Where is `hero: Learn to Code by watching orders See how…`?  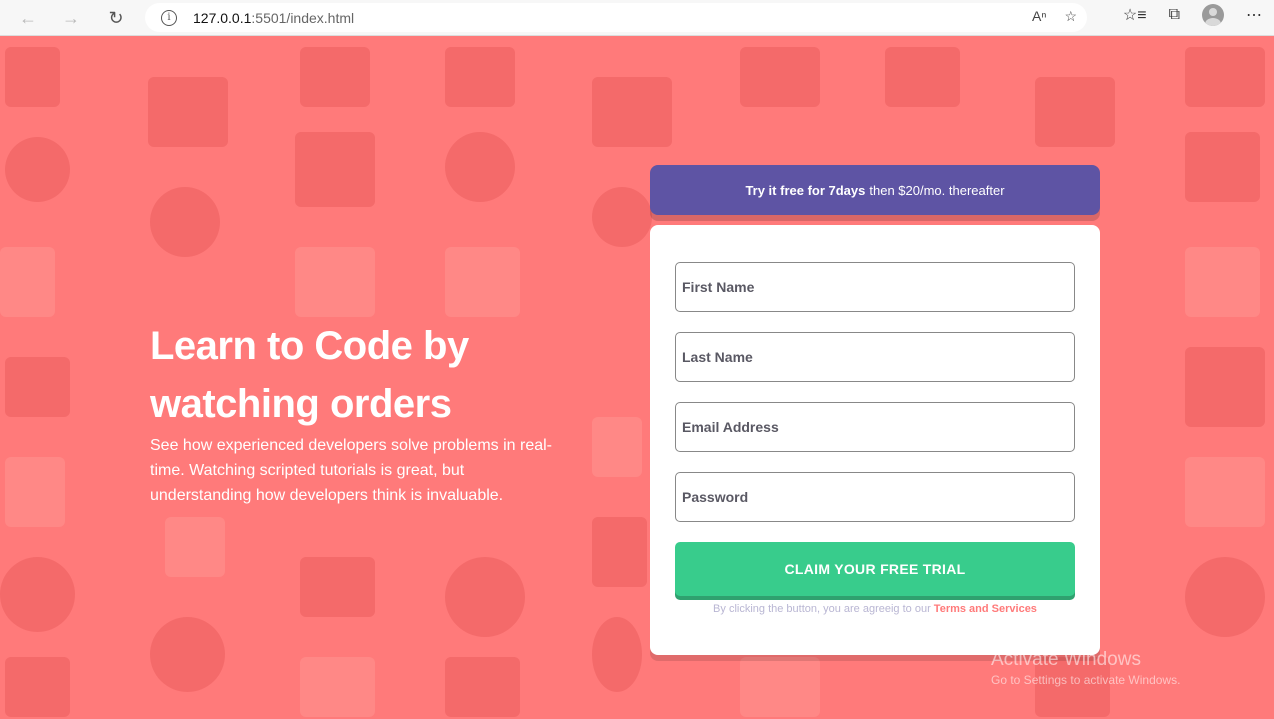 hero: Learn to Code by watching orders See how… is located at coordinates (360, 412).